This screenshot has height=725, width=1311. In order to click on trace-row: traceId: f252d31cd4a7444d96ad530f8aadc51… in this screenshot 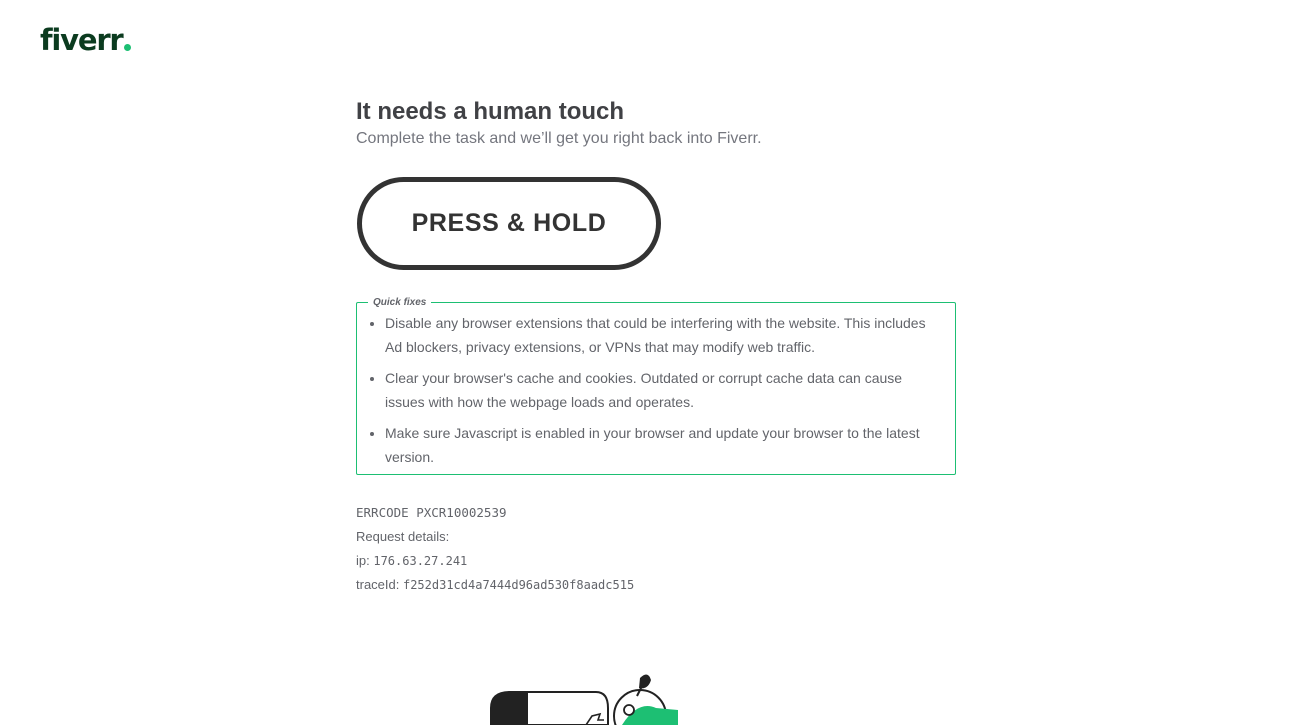, I will do `click(656, 585)`.